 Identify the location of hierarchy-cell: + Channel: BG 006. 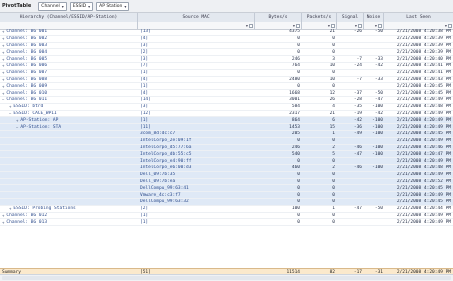
(69, 66).